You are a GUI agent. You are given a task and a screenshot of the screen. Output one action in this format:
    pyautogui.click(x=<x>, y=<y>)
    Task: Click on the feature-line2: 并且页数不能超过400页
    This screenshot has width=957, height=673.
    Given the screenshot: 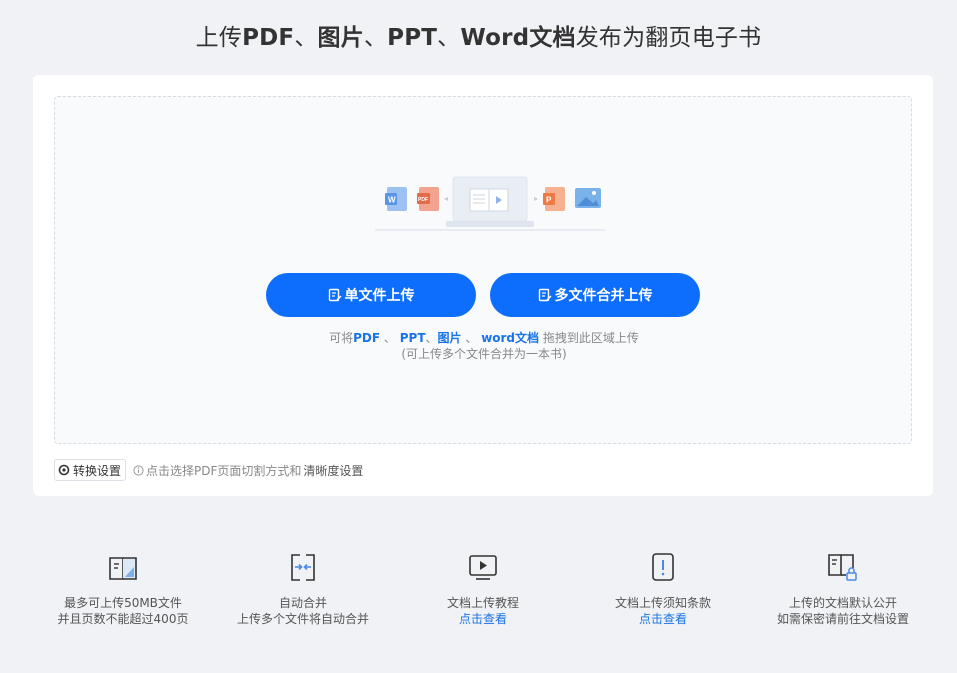 What is the action you would take?
    pyautogui.click(x=123, y=619)
    